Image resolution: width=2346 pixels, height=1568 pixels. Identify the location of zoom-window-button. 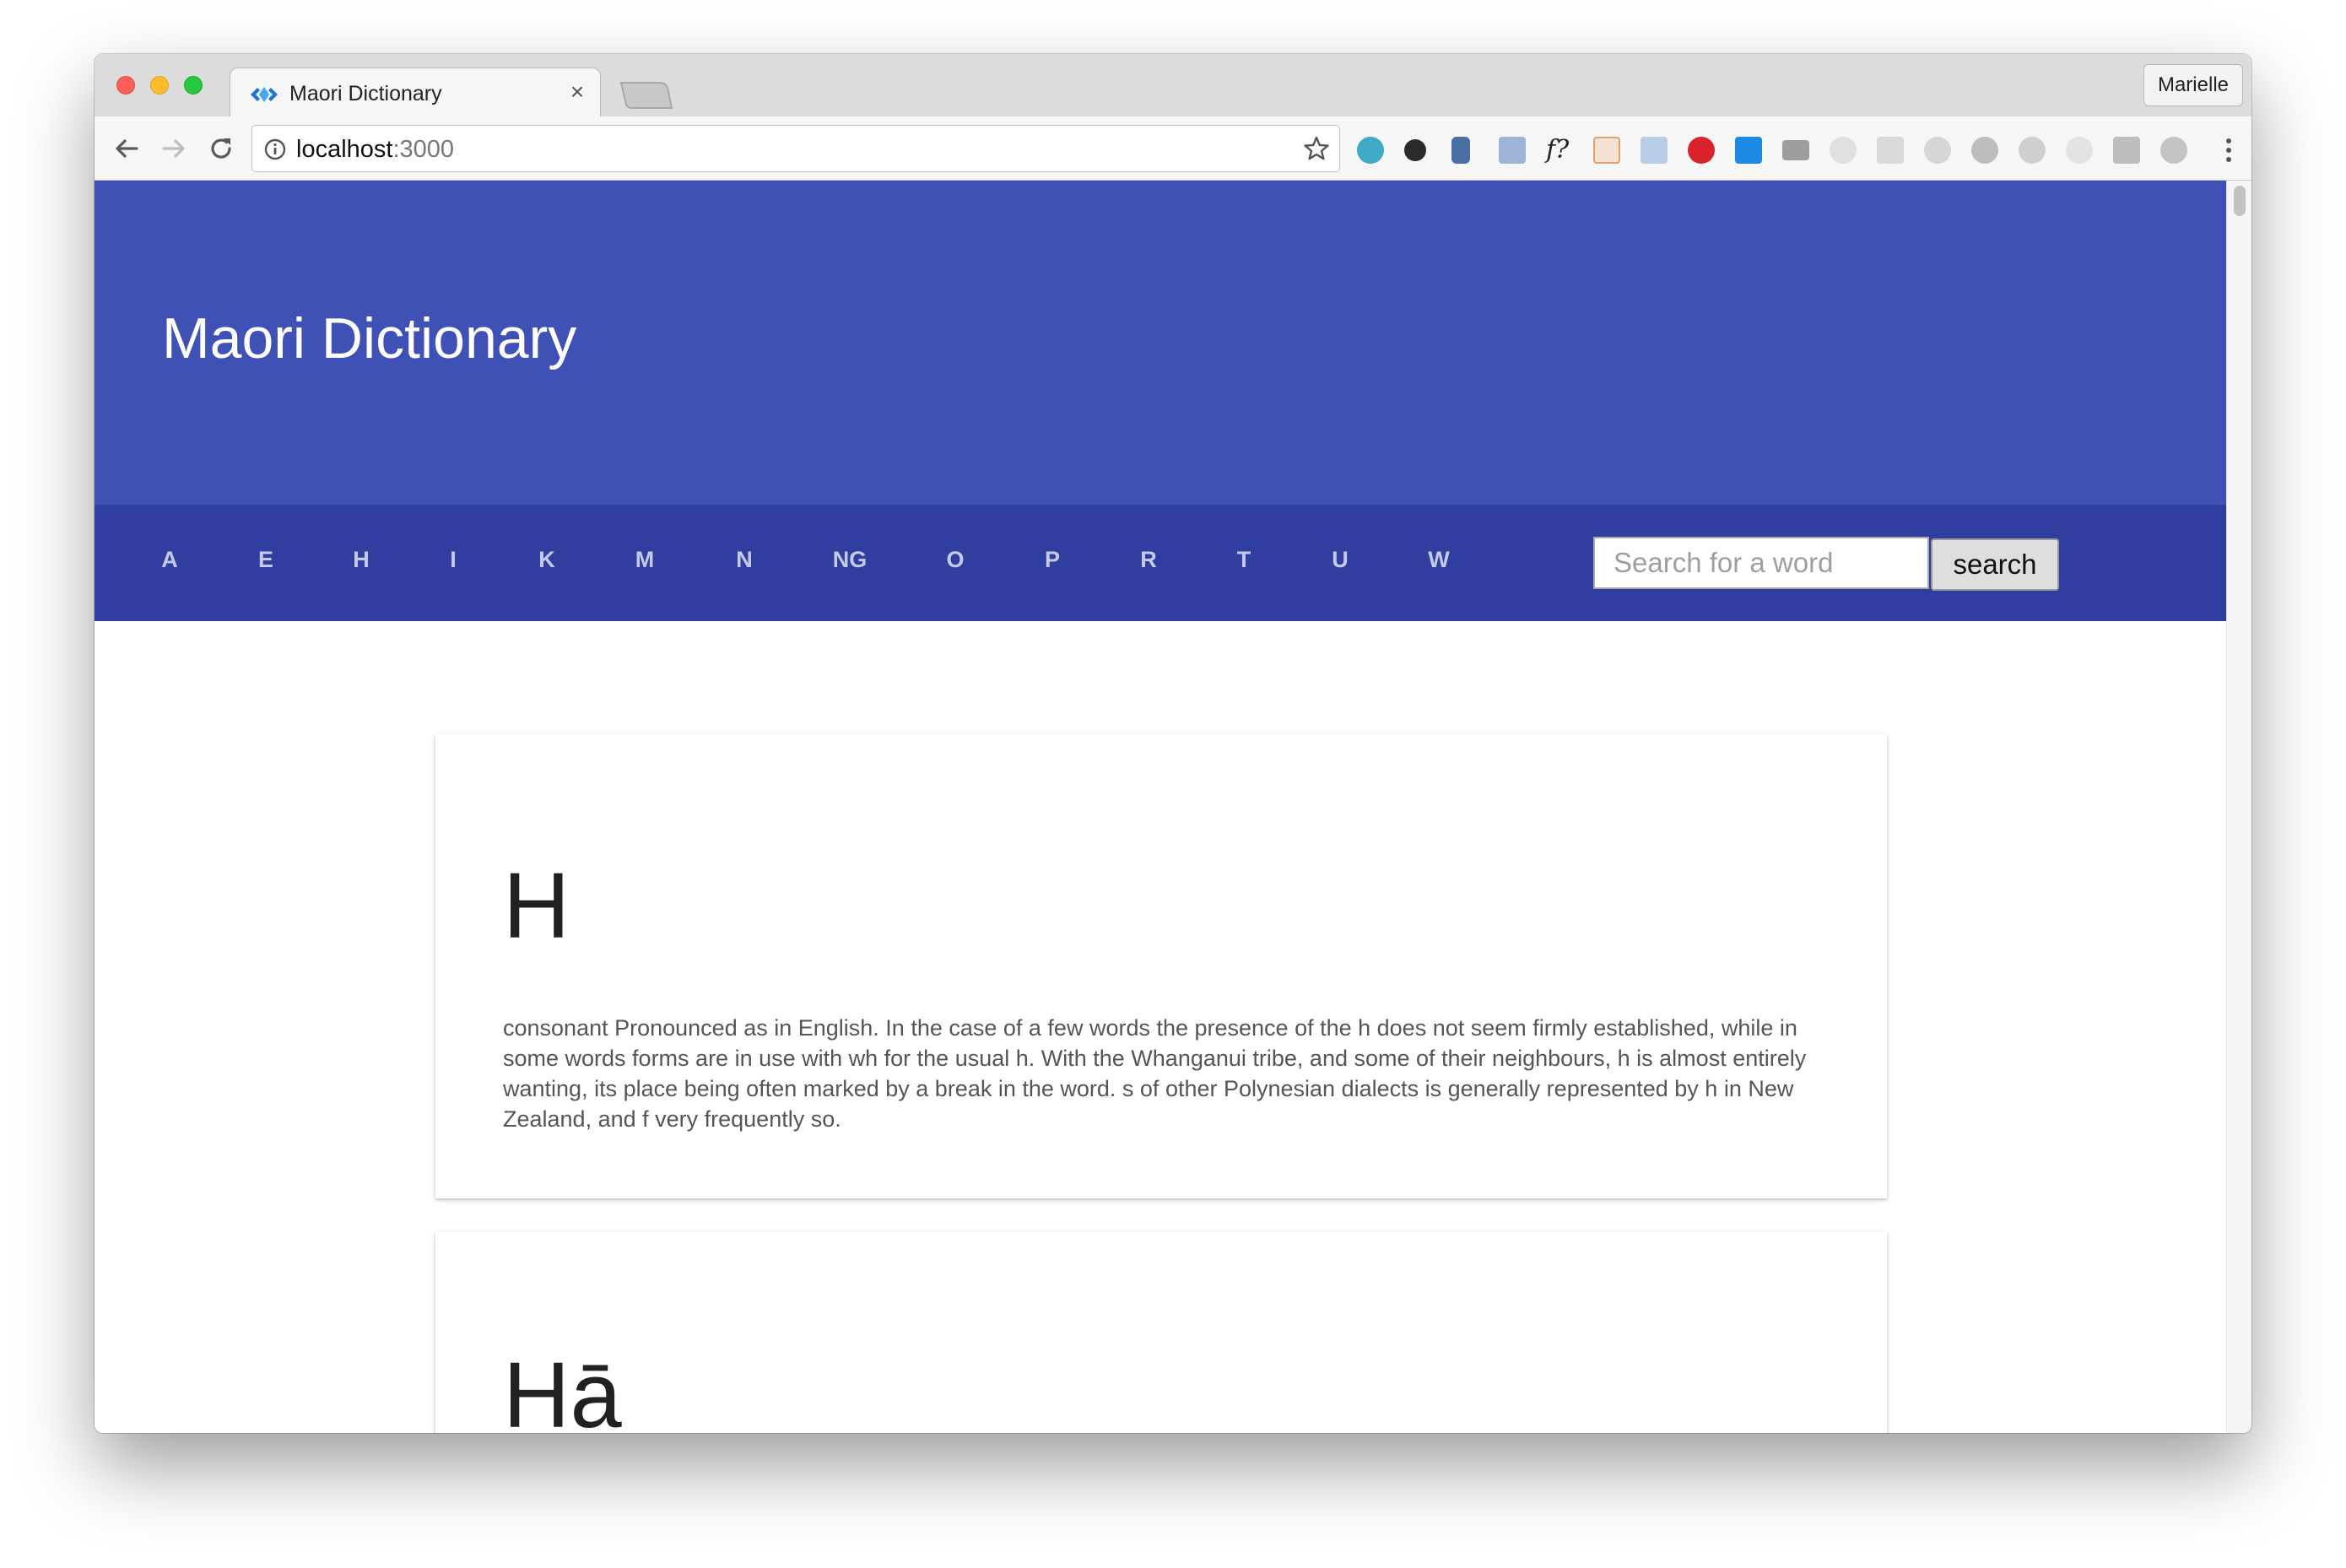
(193, 85).